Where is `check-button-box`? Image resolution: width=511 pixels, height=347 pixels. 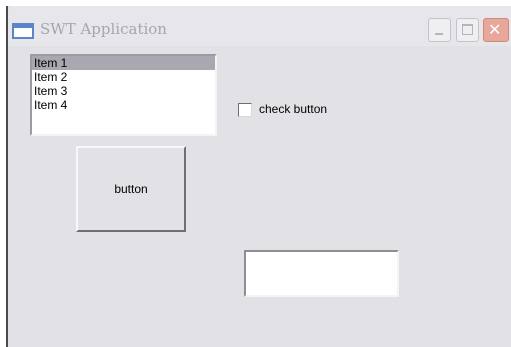
check-button-box is located at coordinates (245, 110).